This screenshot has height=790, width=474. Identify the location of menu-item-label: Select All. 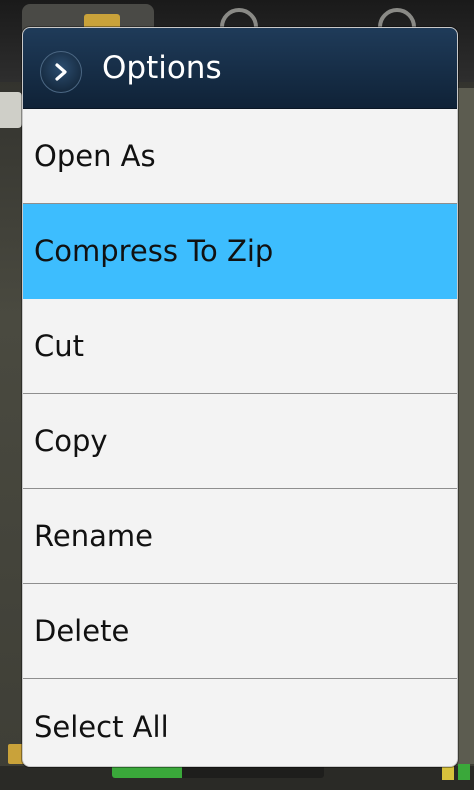
(101, 726).